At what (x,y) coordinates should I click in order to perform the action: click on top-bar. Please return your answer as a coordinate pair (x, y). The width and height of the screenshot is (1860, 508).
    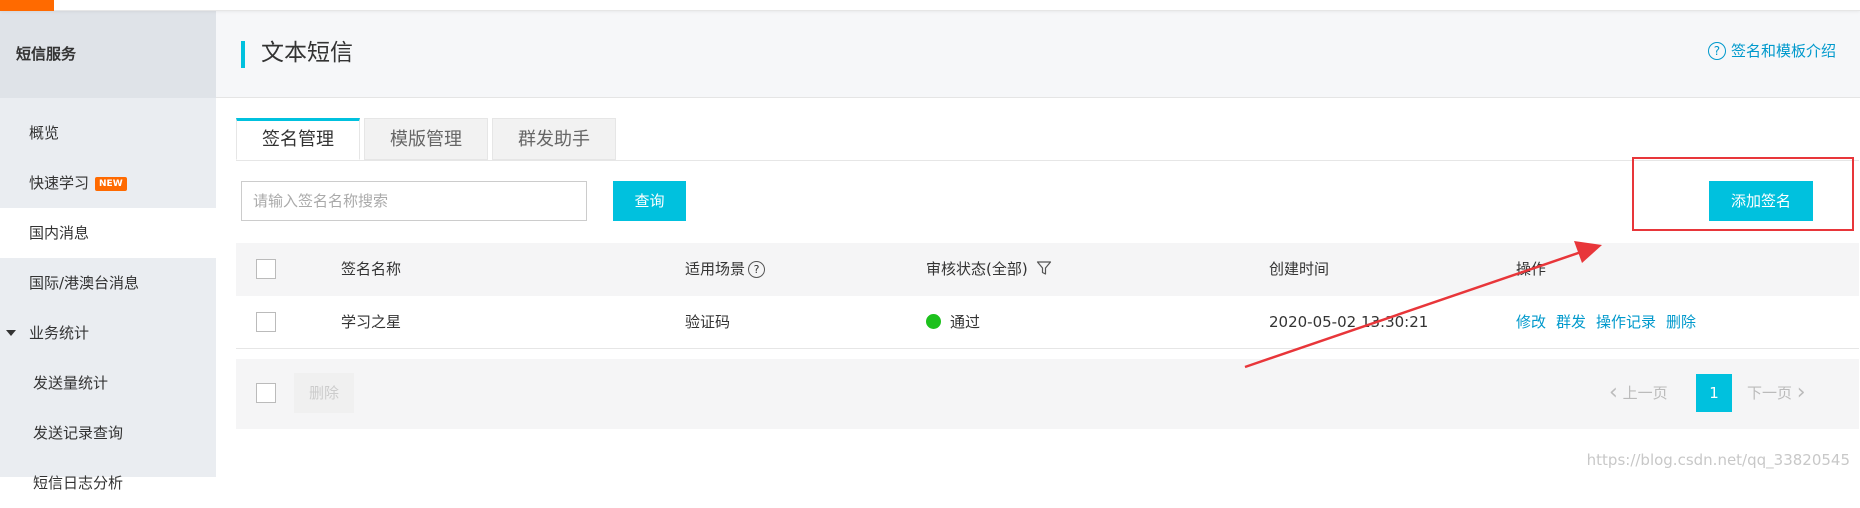
    Looking at the image, I should click on (930, 5).